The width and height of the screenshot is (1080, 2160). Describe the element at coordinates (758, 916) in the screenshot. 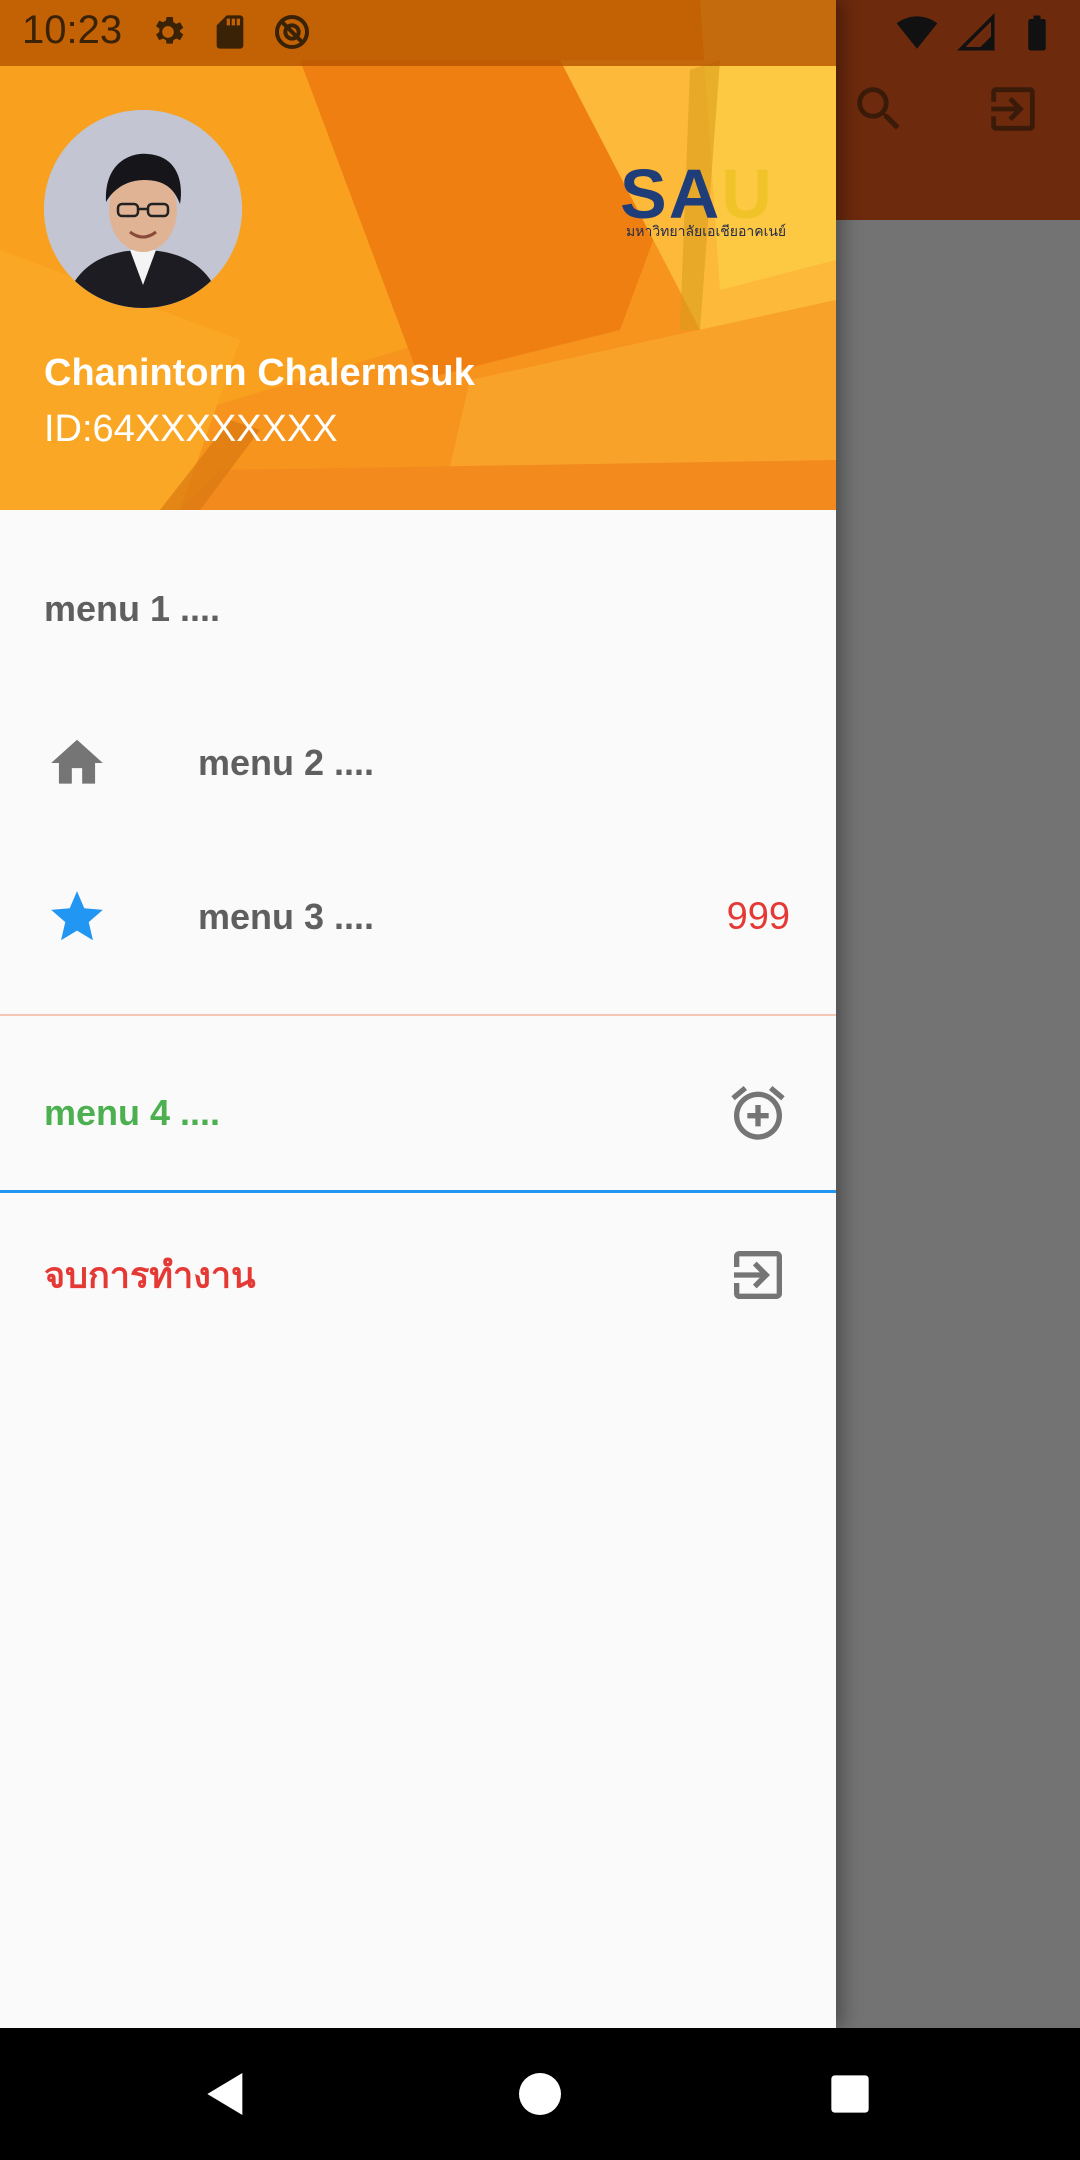

I see `menu-item-3-badge: 999` at that location.